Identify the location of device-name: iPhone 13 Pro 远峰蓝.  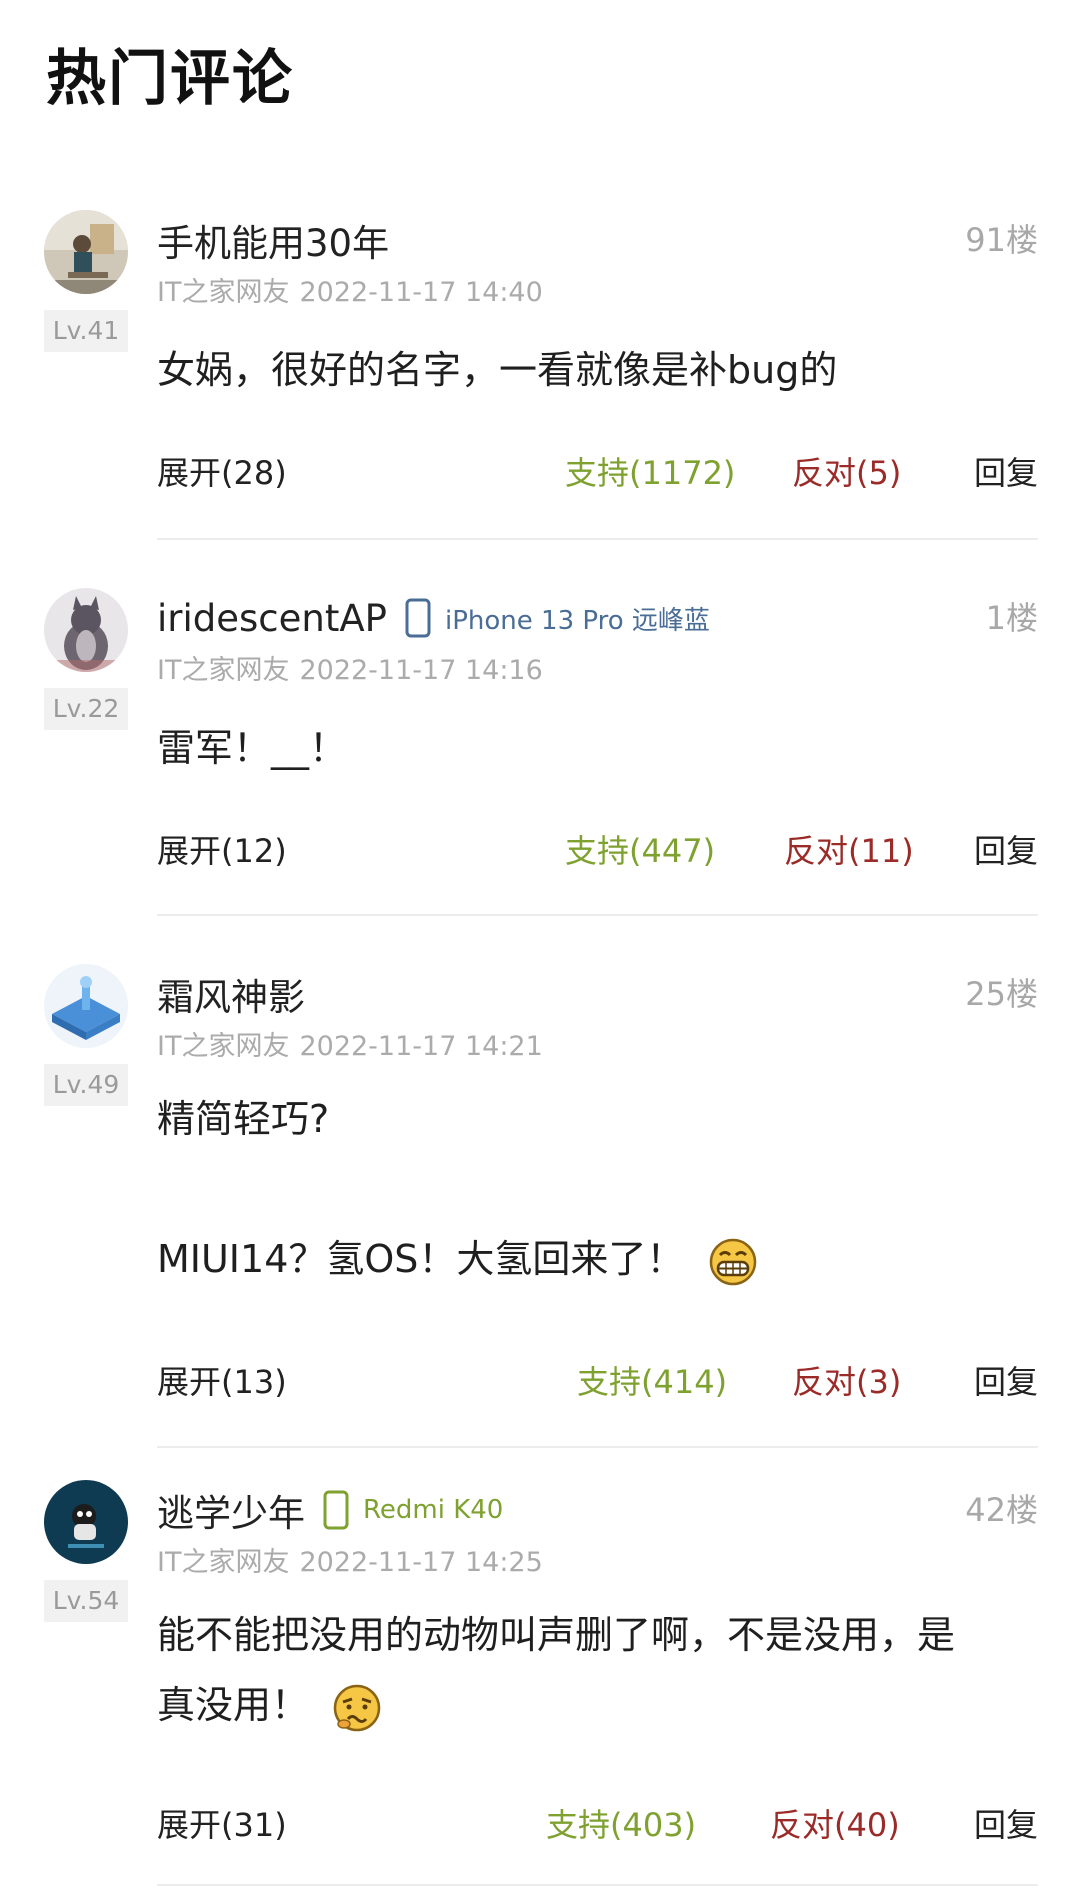
(577, 620).